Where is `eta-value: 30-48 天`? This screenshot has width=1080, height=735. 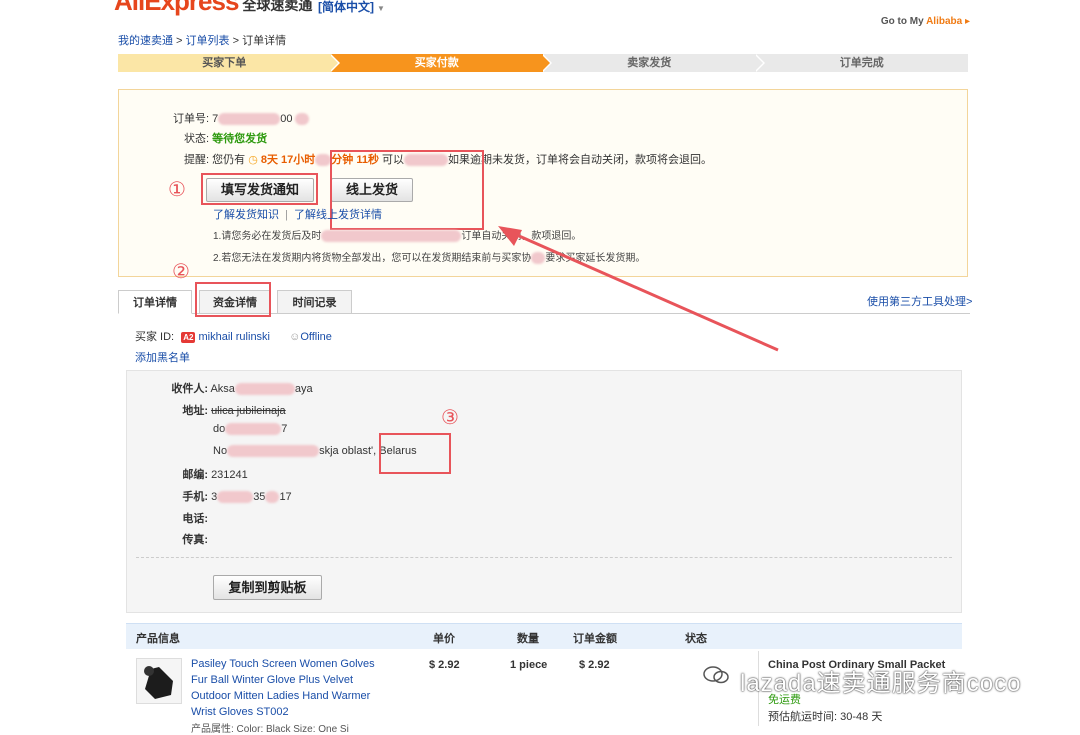
eta-value: 30-48 天 is located at coordinates (861, 717).